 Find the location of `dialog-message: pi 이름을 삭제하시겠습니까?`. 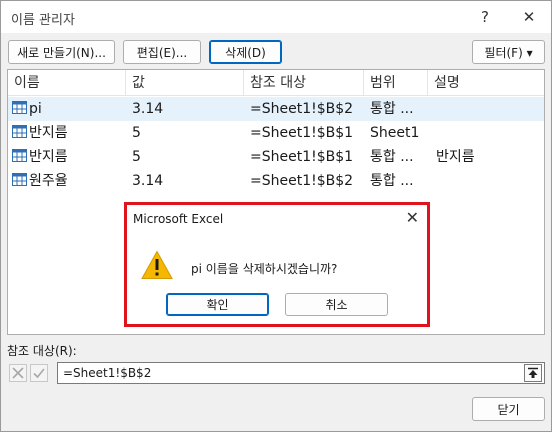

dialog-message: pi 이름을 삭제하시겠습니까? is located at coordinates (264, 269).